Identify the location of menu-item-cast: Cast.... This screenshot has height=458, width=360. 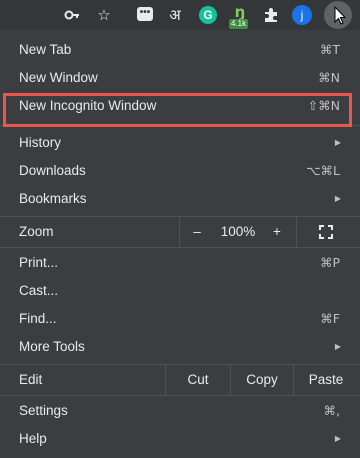
(180, 291).